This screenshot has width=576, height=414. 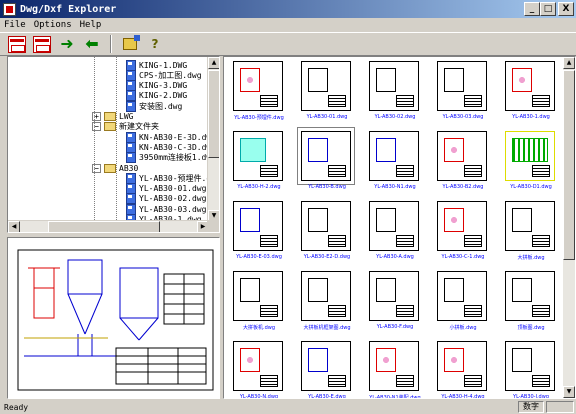 I want to click on thumbnail-item: YL-AB30-I.dwg, so click(x=531, y=368).